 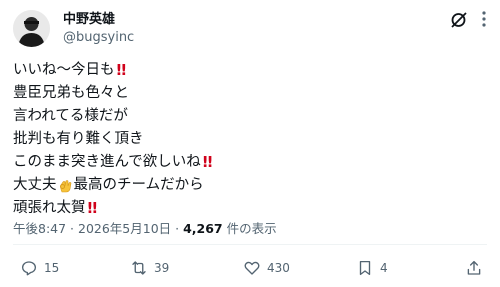 I want to click on post-line: 言われてる様だが, so click(x=248, y=116).